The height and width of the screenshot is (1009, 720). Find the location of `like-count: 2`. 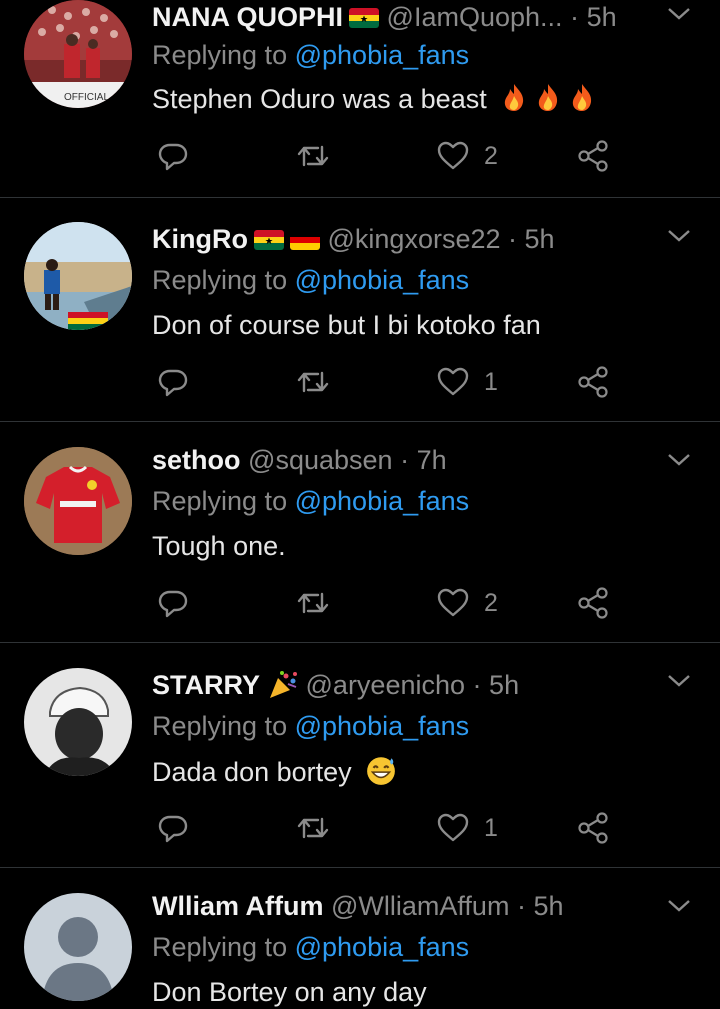

like-count: 2 is located at coordinates (491, 602).